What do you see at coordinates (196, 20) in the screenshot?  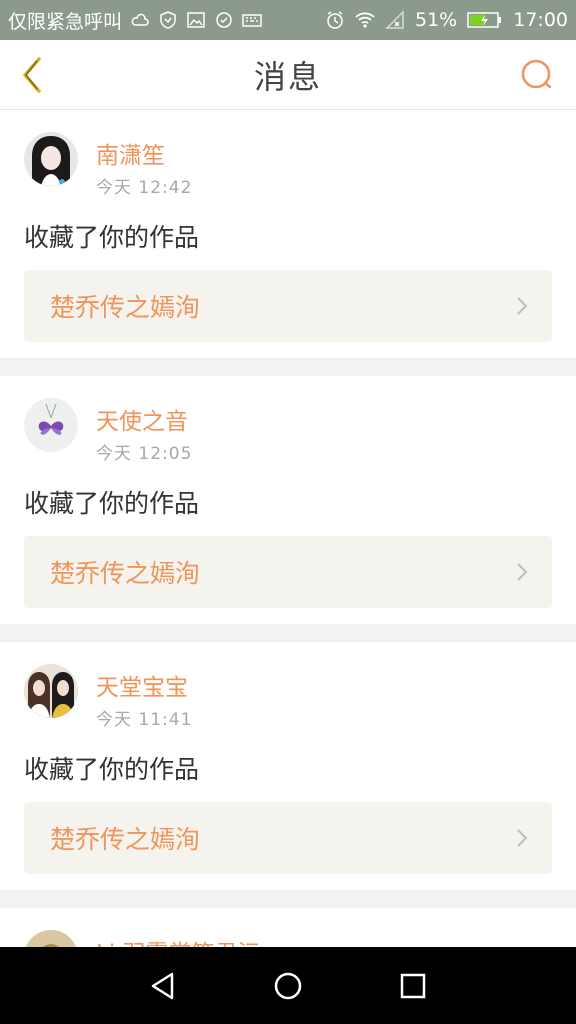 I see `image-icon` at bounding box center [196, 20].